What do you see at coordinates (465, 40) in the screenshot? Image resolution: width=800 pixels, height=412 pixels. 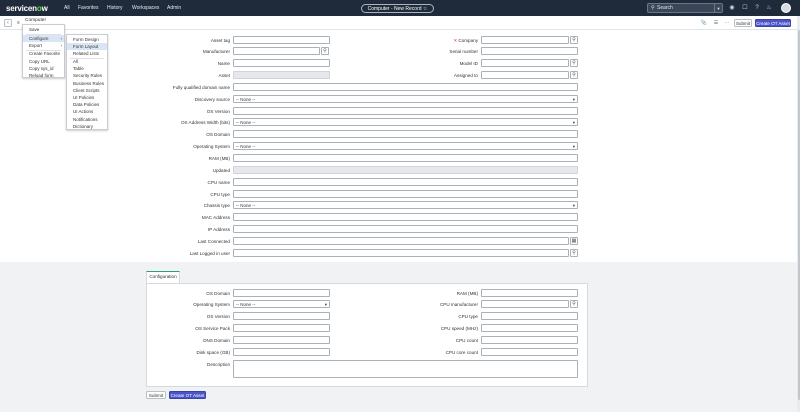 I see `company-label: ✕Company` at bounding box center [465, 40].